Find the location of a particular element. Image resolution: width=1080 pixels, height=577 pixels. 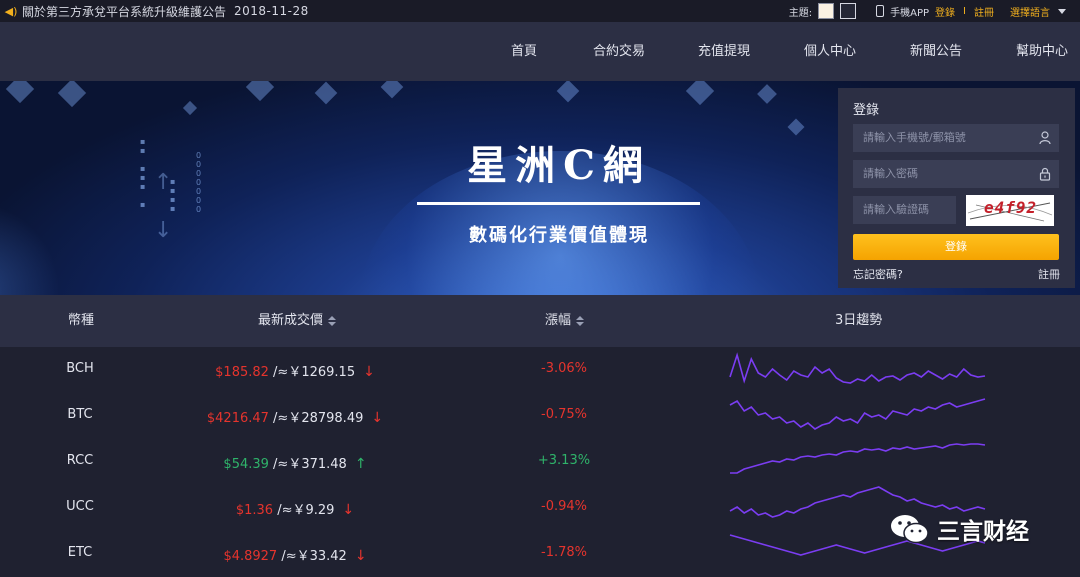

account-field: 請輸入手機號/郵箱號 is located at coordinates (956, 138).